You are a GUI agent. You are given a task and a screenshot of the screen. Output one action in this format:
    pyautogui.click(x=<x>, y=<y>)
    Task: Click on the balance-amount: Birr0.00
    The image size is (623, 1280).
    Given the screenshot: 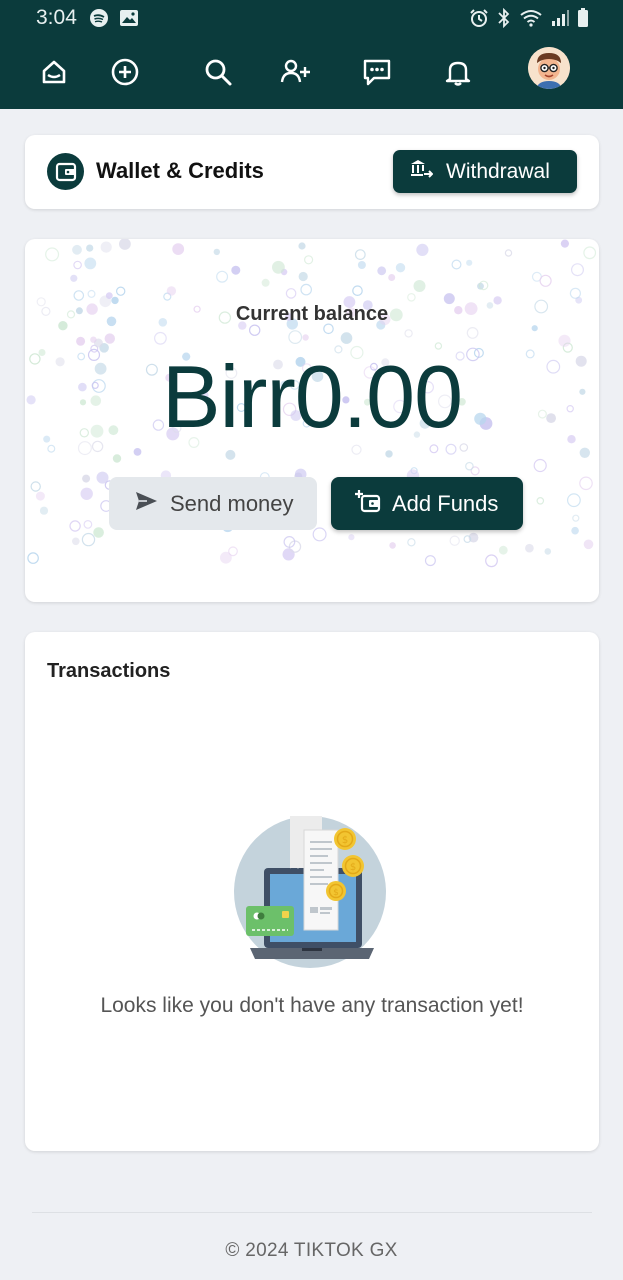 What is the action you would take?
    pyautogui.click(x=312, y=396)
    